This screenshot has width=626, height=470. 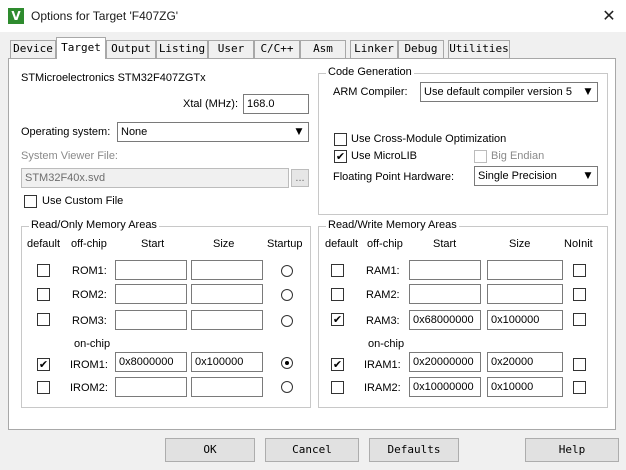 I want to click on iram2-label: IRAM2:, so click(x=382, y=388).